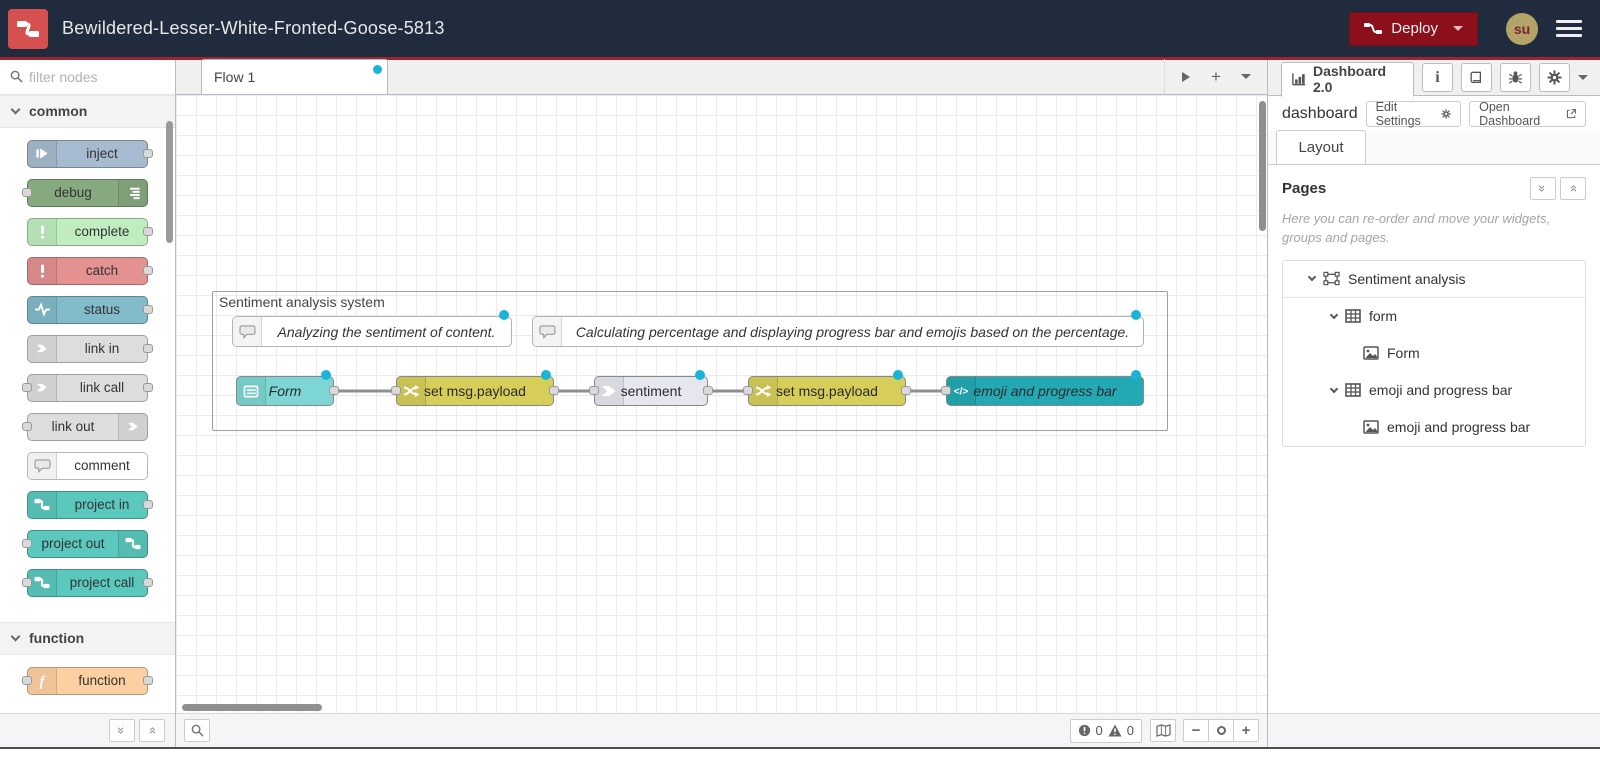  Describe the element at coordinates (1262, 166) in the screenshot. I see `canvas-vscrollbar` at that location.